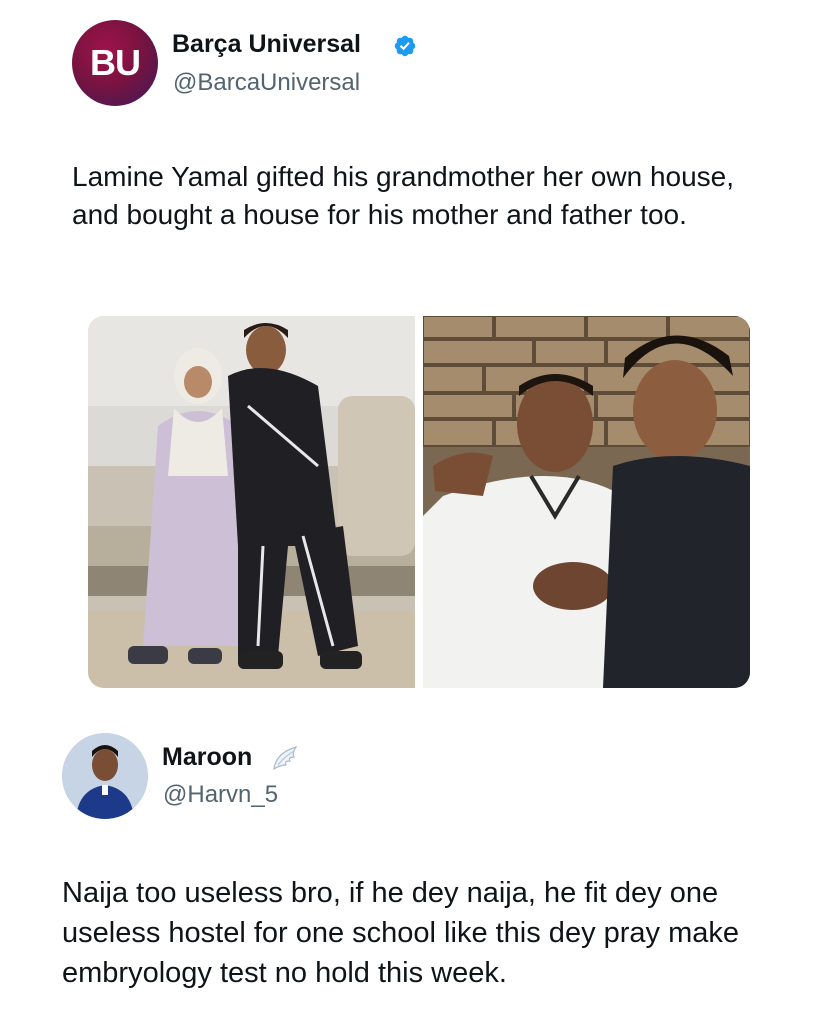  Describe the element at coordinates (285, 758) in the screenshot. I see `angel-wing-icon` at that location.